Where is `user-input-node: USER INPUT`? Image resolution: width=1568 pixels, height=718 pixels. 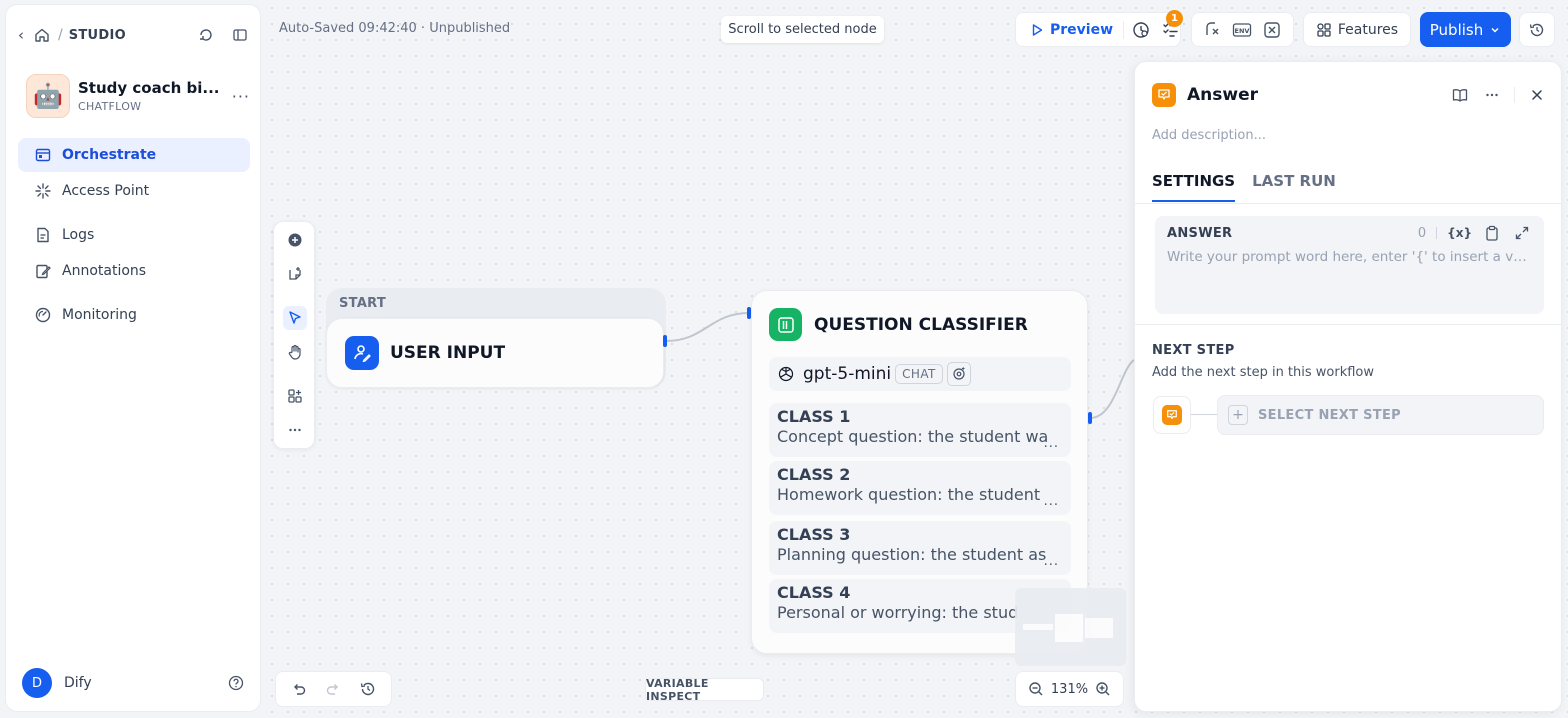
user-input-node: USER INPUT is located at coordinates (495, 353).